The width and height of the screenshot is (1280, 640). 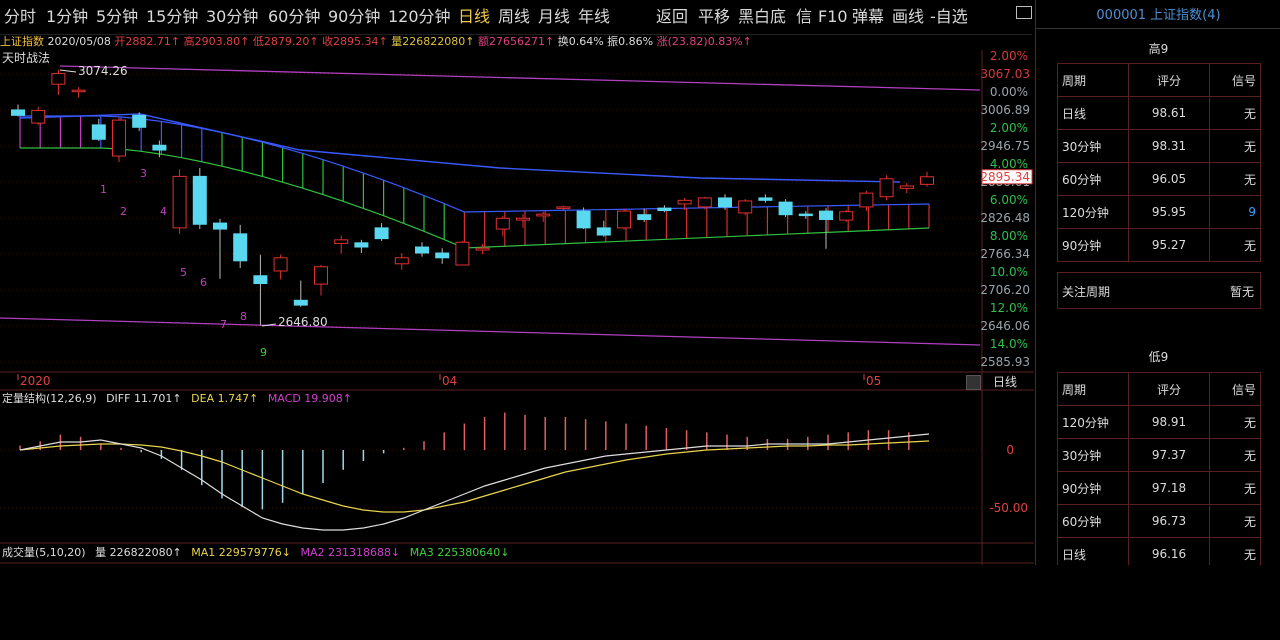 I want to click on table-cell: 97.18, so click(x=1169, y=488).